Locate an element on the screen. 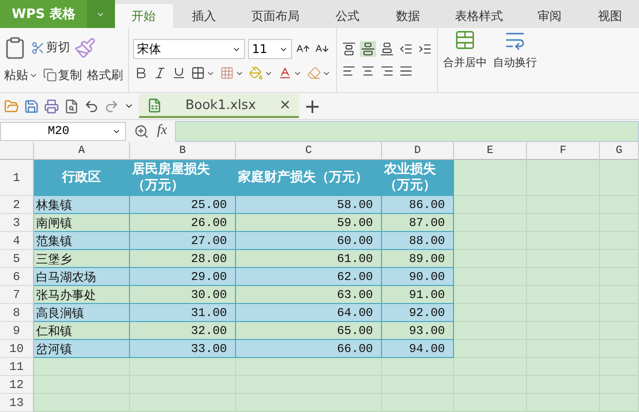 This screenshot has height=412, width=639. merge-cells-icon is located at coordinates (465, 40).